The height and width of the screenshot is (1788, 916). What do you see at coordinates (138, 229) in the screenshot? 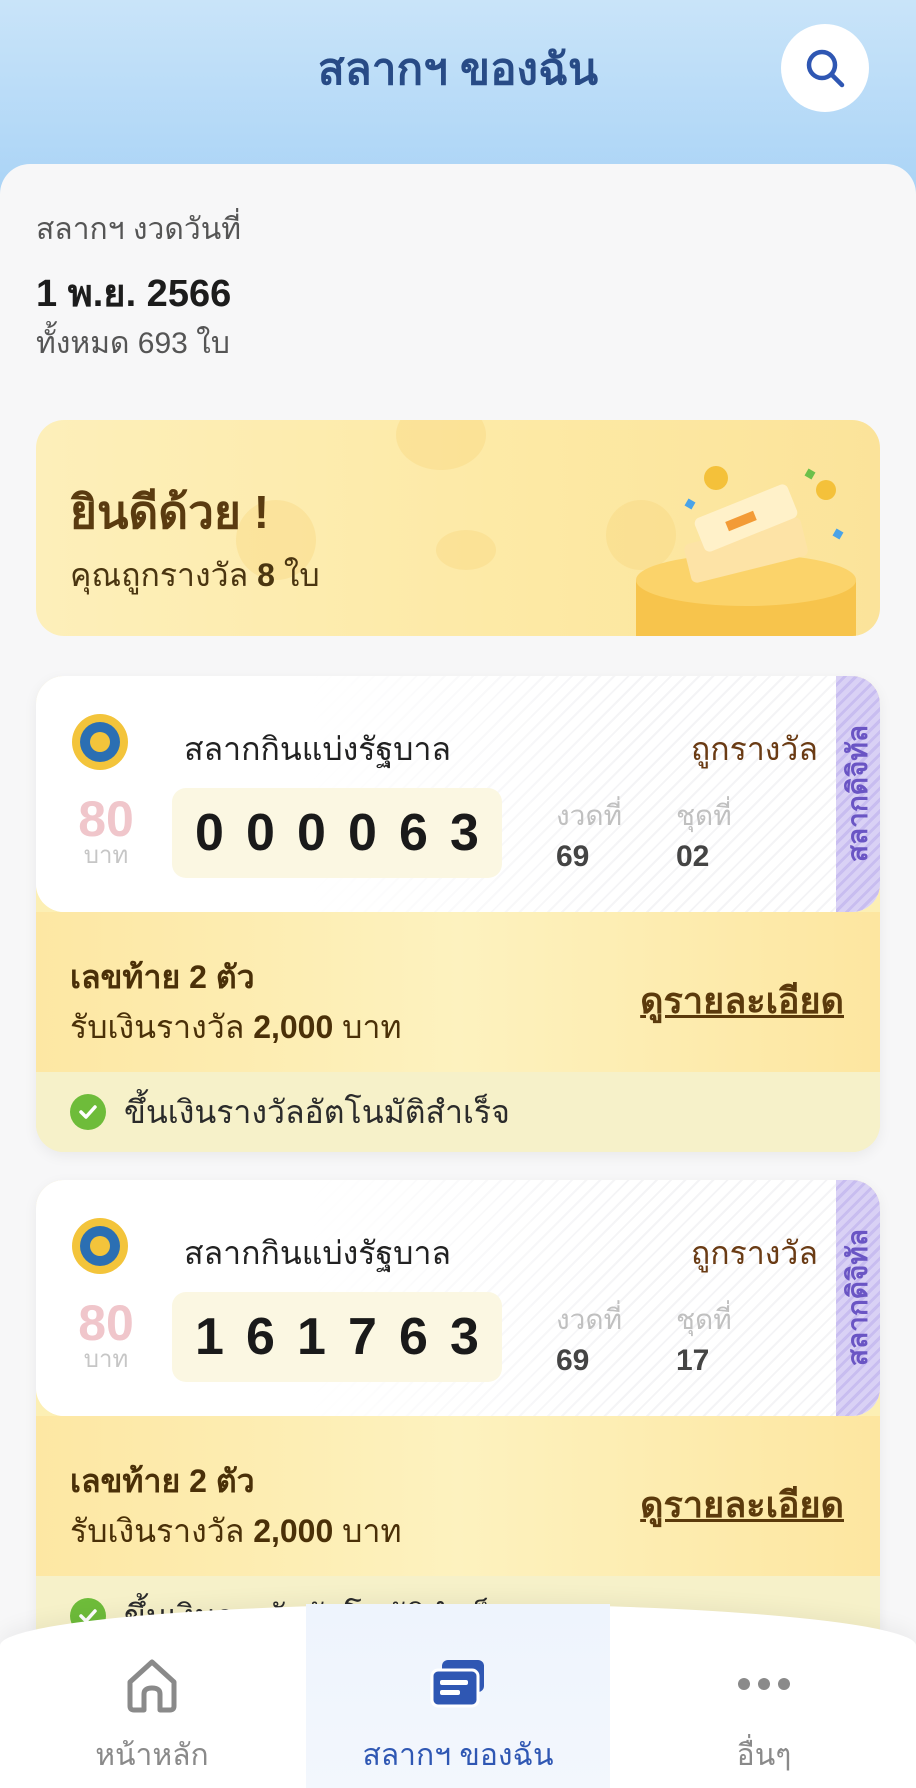
I see `draw-label: สลากฯ งวดวันที่` at bounding box center [138, 229].